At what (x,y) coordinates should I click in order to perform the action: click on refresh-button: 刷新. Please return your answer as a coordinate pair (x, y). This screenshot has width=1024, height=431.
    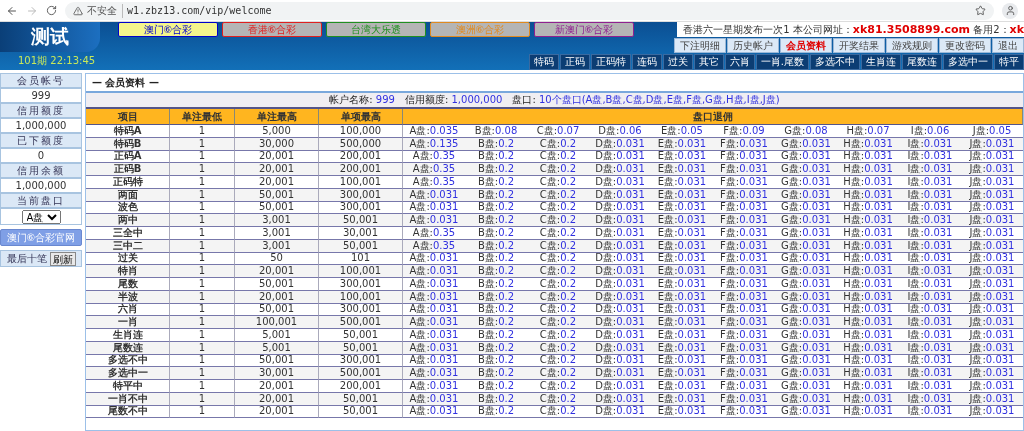
    Looking at the image, I should click on (62, 258).